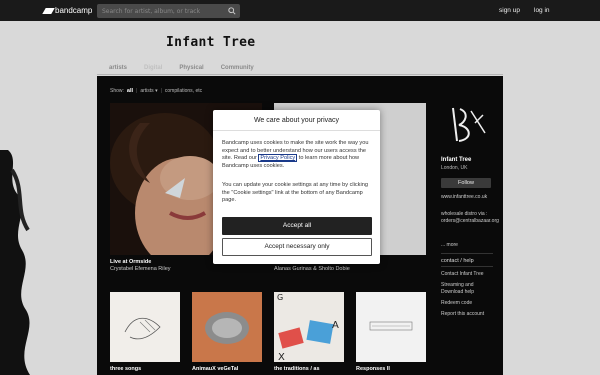 The height and width of the screenshot is (375, 600). What do you see at coordinates (373, 369) in the screenshot?
I see `release-title: Responses II` at bounding box center [373, 369].